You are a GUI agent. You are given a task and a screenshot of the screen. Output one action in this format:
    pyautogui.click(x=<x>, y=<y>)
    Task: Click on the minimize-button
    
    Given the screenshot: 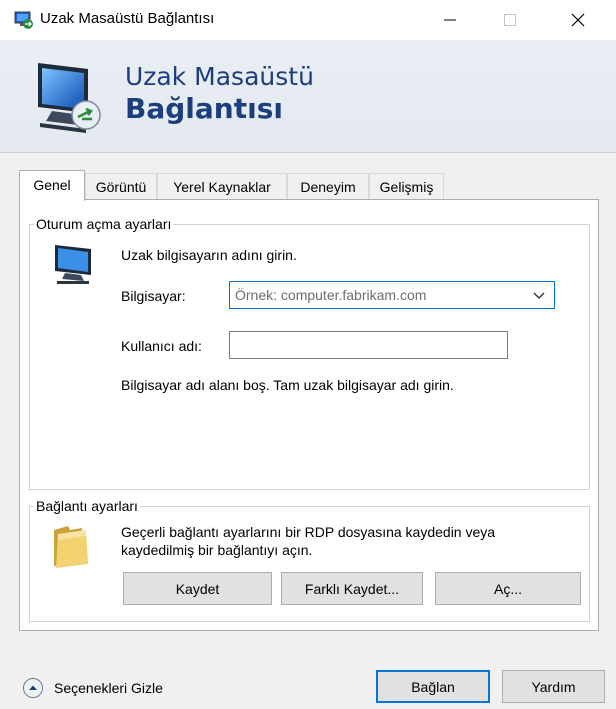 What is the action you would take?
    pyautogui.click(x=450, y=20)
    